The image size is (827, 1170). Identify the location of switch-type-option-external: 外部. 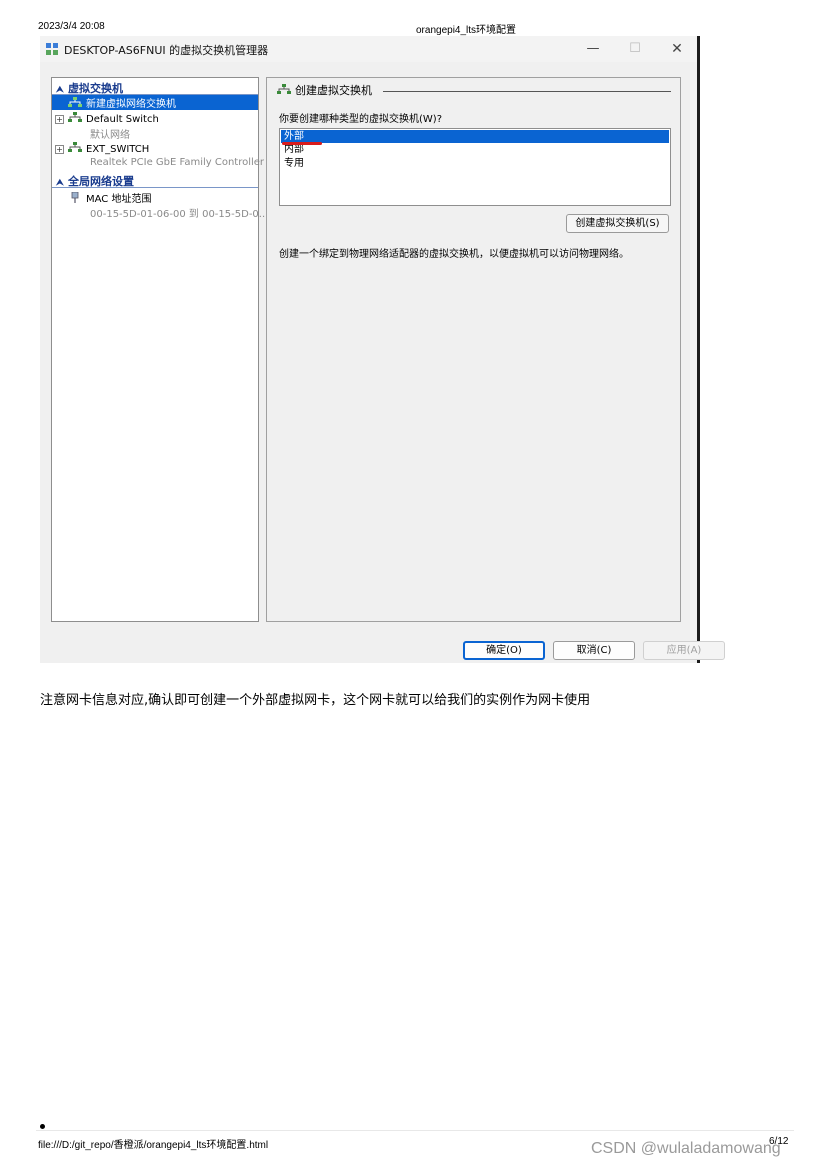
(475, 136).